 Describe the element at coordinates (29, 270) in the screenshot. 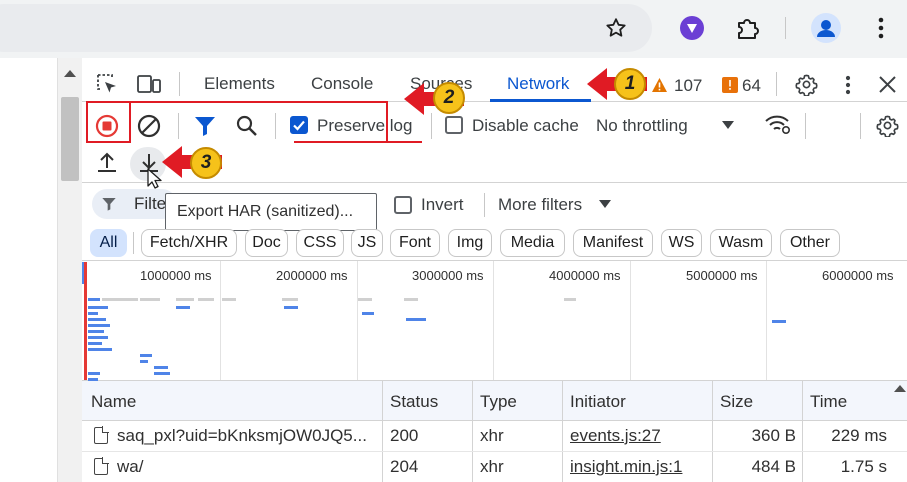

I see `page-content-edge` at that location.